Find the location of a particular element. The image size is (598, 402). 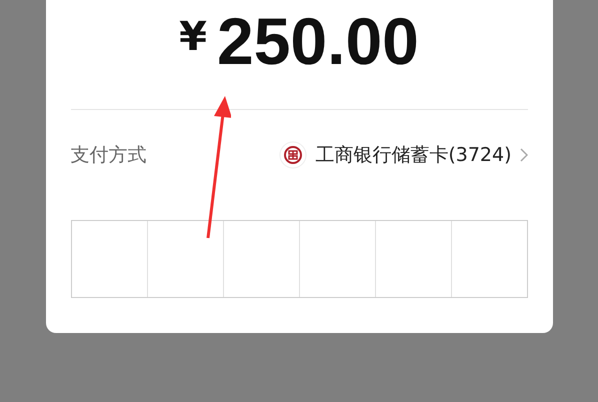

password-input-field is located at coordinates (299, 259).